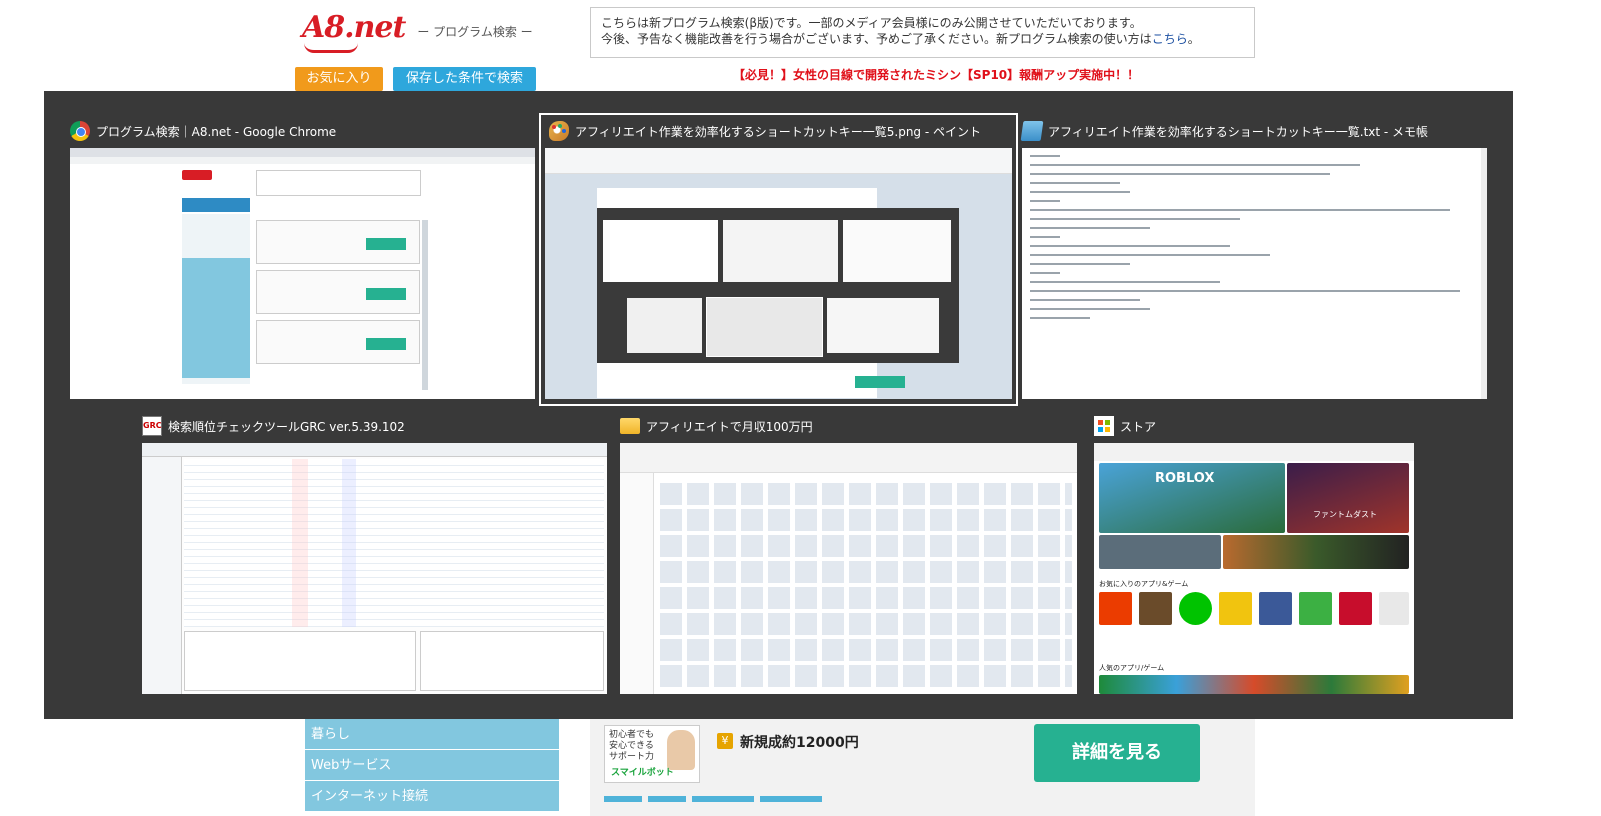 This screenshot has height=816, width=1601. What do you see at coordinates (1192, 498) in the screenshot?
I see `roblox-hero: ROBLOX` at bounding box center [1192, 498].